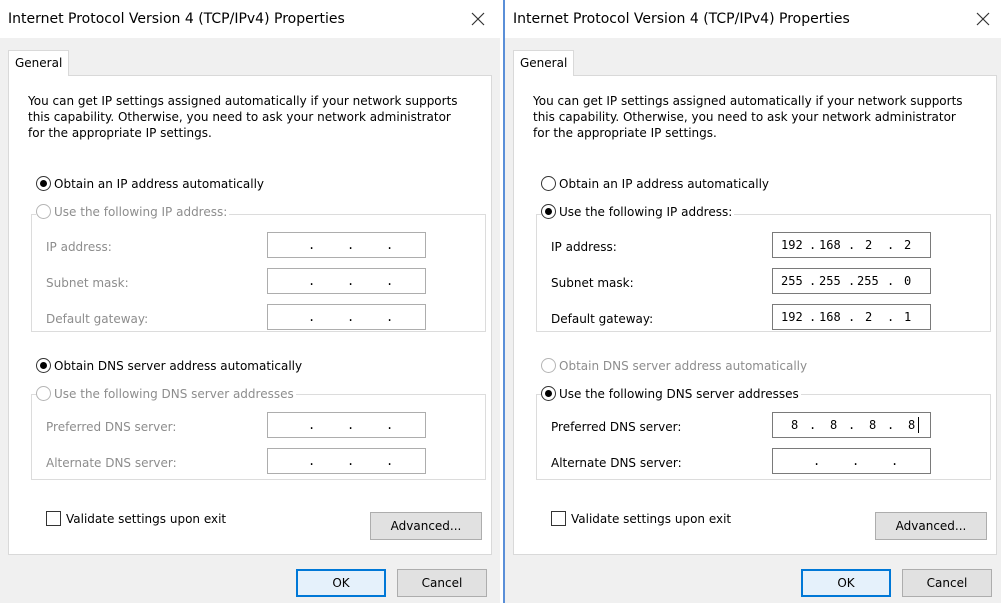 The image size is (1001, 603). Describe the element at coordinates (851, 281) in the screenshot. I see `subnet-mask-input: 255 . 255 . 255 . 0` at that location.